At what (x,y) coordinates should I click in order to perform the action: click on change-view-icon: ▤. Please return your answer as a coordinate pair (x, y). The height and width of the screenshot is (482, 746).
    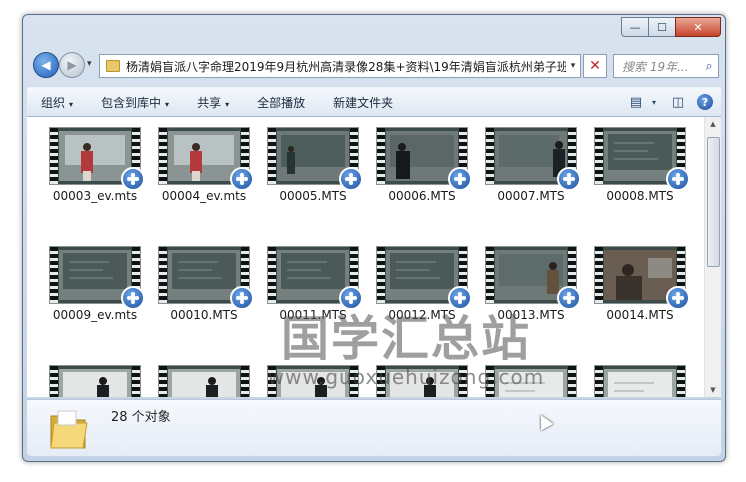
    Looking at the image, I should click on (636, 102).